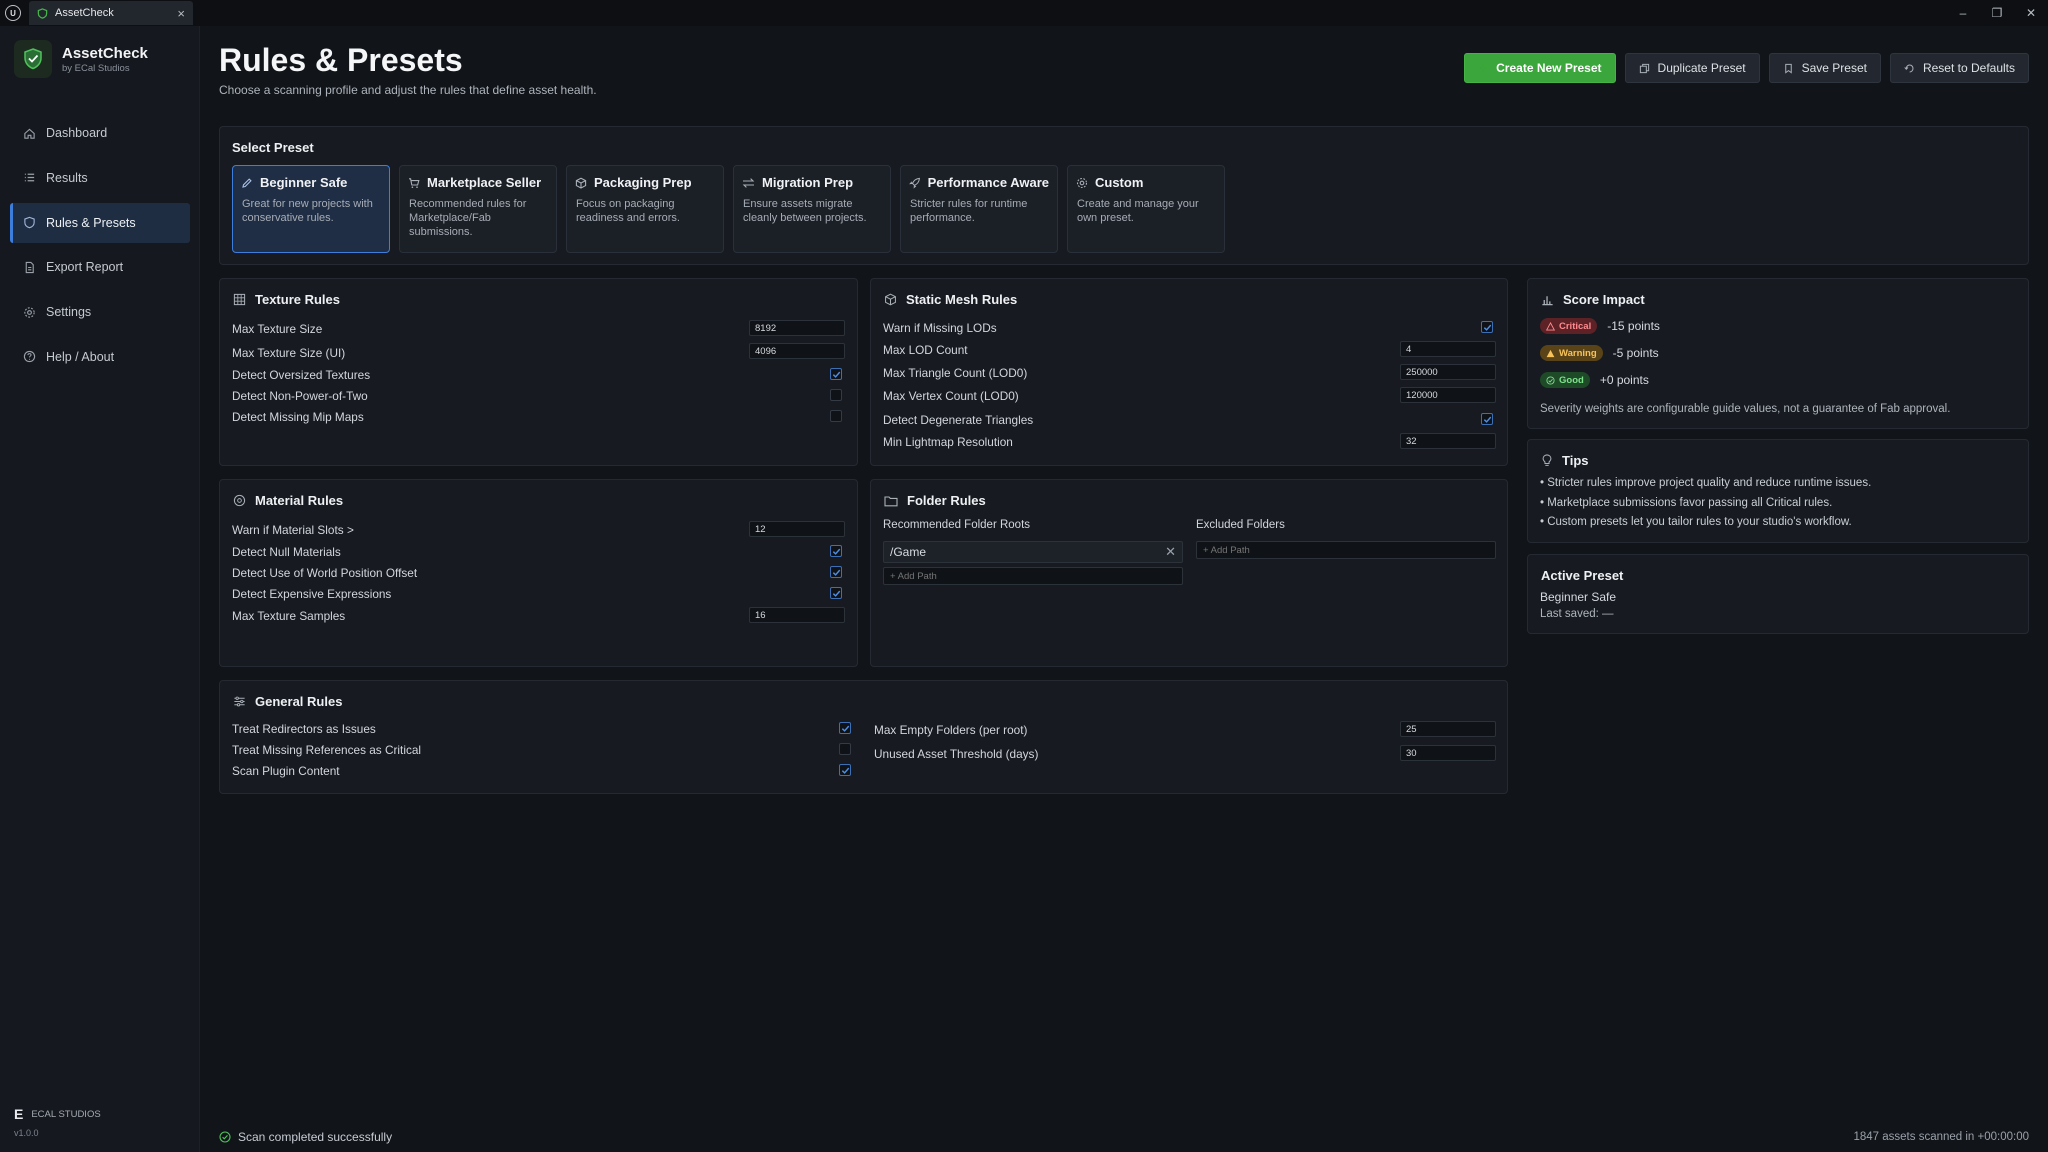  What do you see at coordinates (100, 133) in the screenshot?
I see `sidebar-item-dashboard: Dashboard` at bounding box center [100, 133].